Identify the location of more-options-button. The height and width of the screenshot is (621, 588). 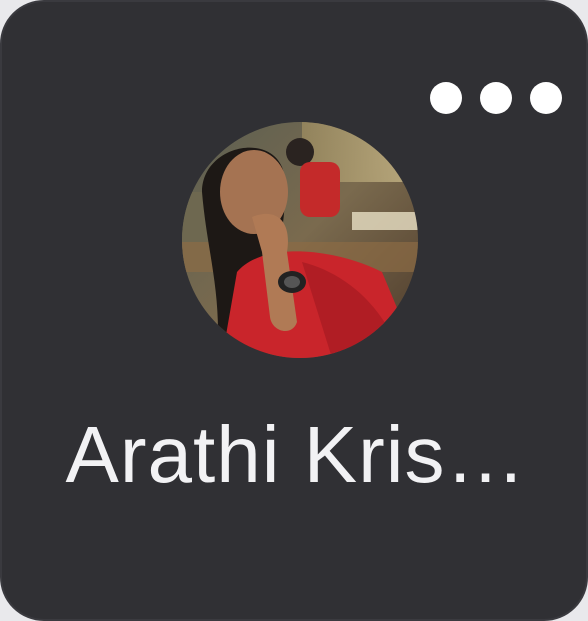
(496, 98).